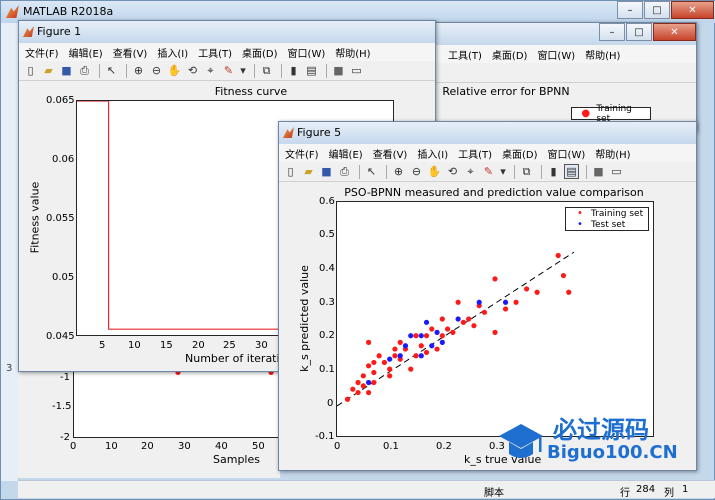  I want to click on fig1-menu-window: 窗口(W), so click(307, 52).